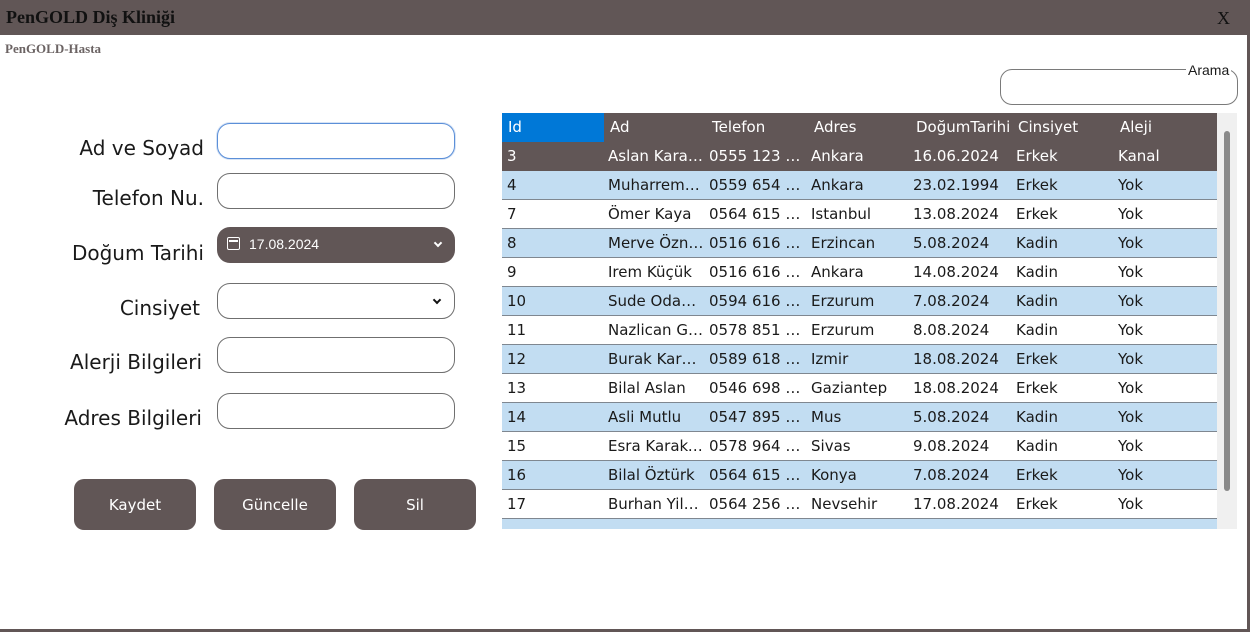  Describe the element at coordinates (336, 355) in the screenshot. I see `allergy-input` at that location.